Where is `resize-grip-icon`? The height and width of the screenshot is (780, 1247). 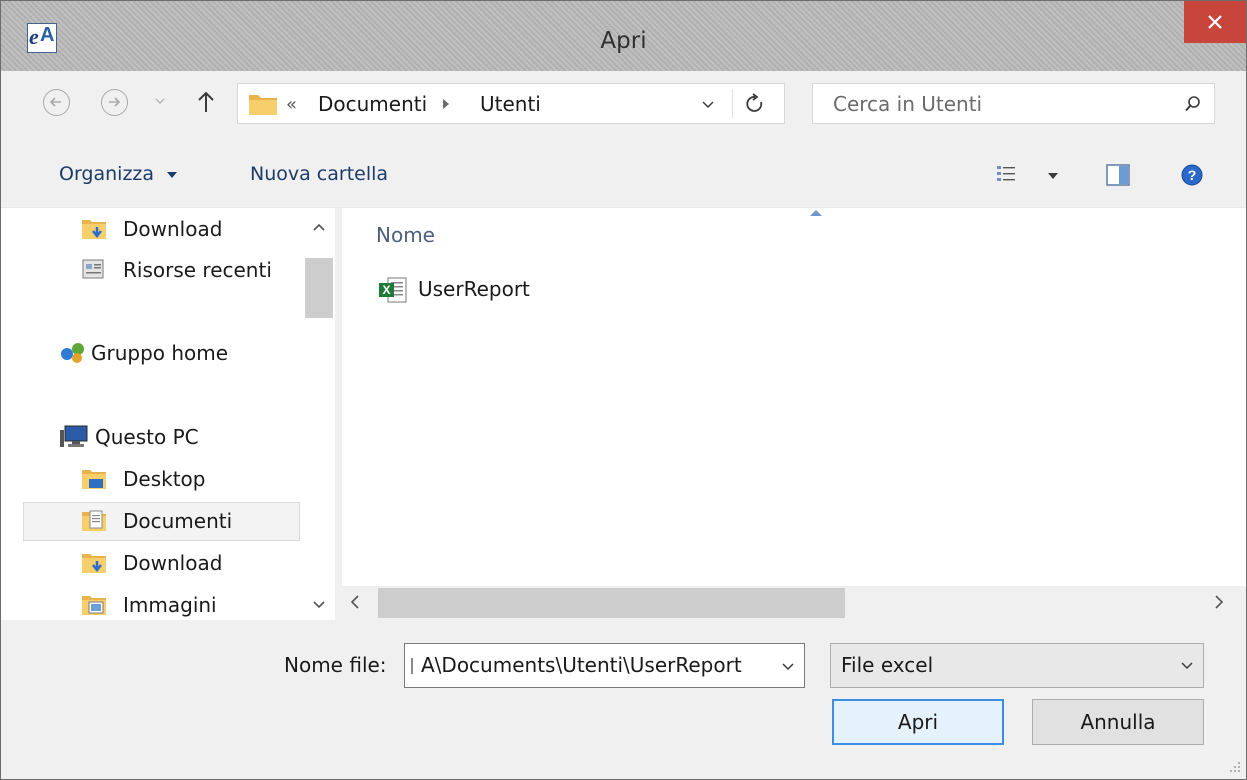
resize-grip-icon is located at coordinates (1234, 766).